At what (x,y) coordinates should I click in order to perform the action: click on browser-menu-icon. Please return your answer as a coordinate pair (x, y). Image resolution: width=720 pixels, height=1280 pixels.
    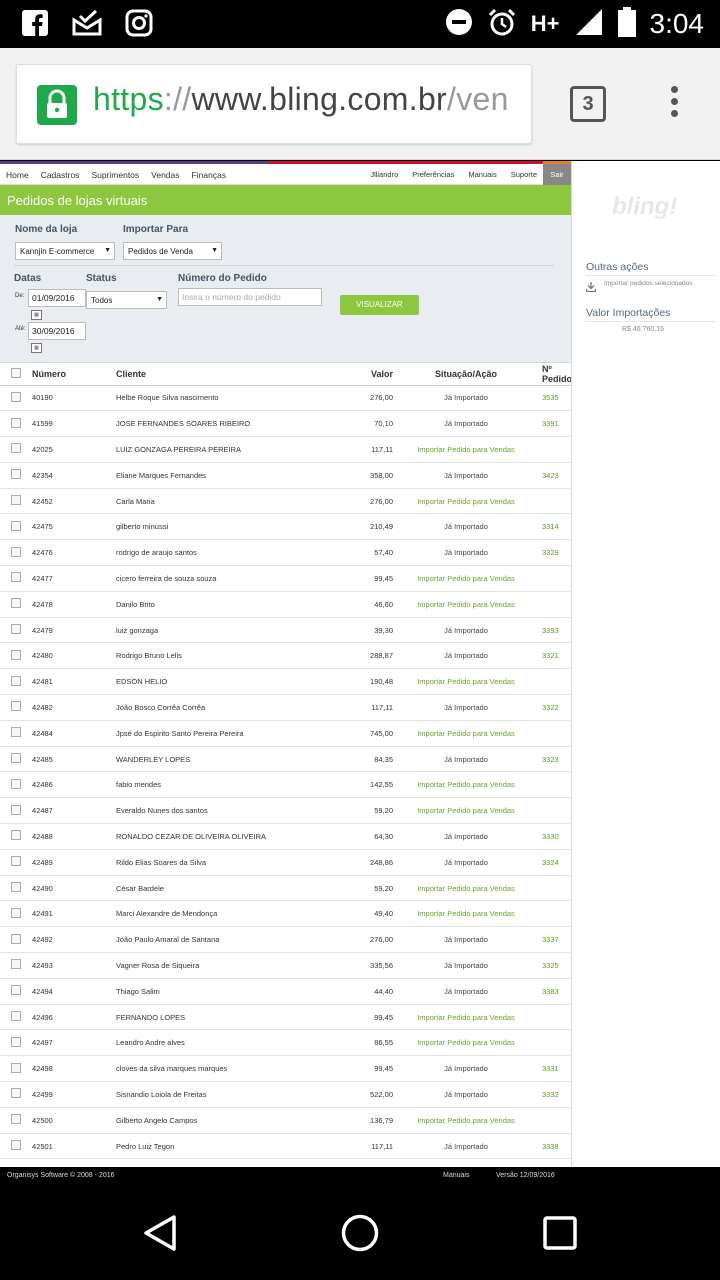
    Looking at the image, I should click on (674, 104).